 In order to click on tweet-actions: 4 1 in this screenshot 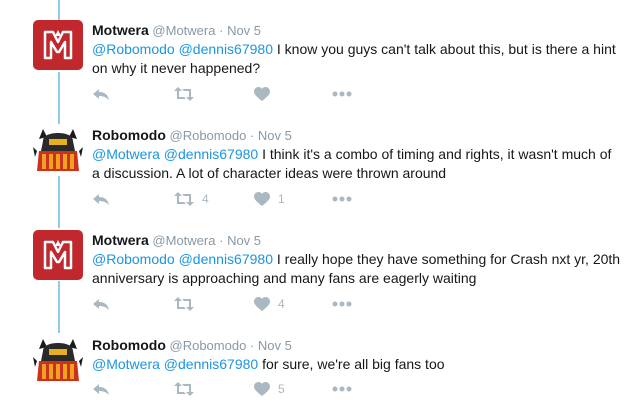, I will do `click(242, 200)`.